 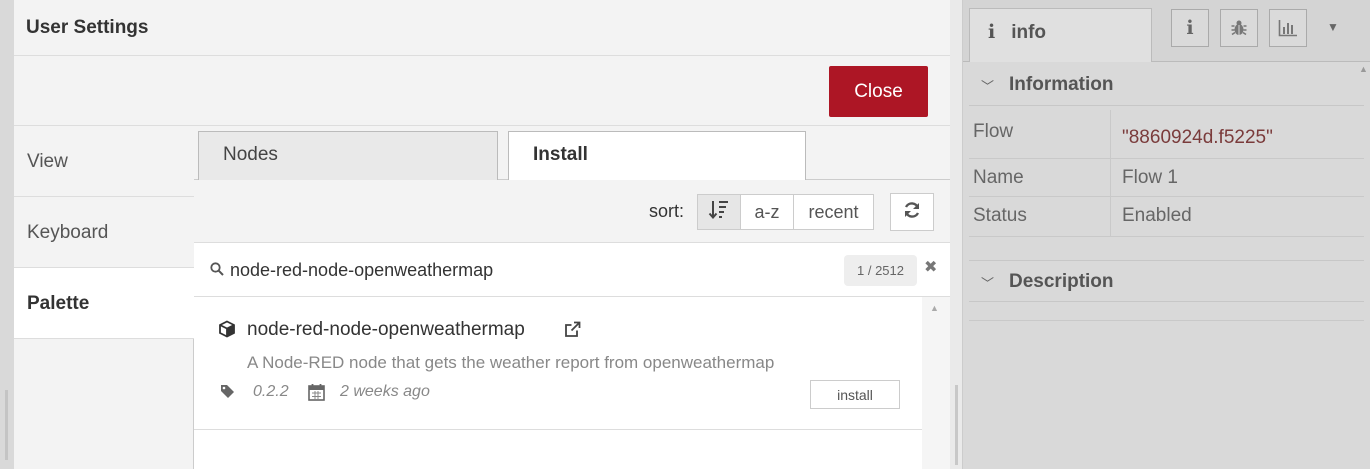 I want to click on section-information-label: Information, so click(x=1061, y=84).